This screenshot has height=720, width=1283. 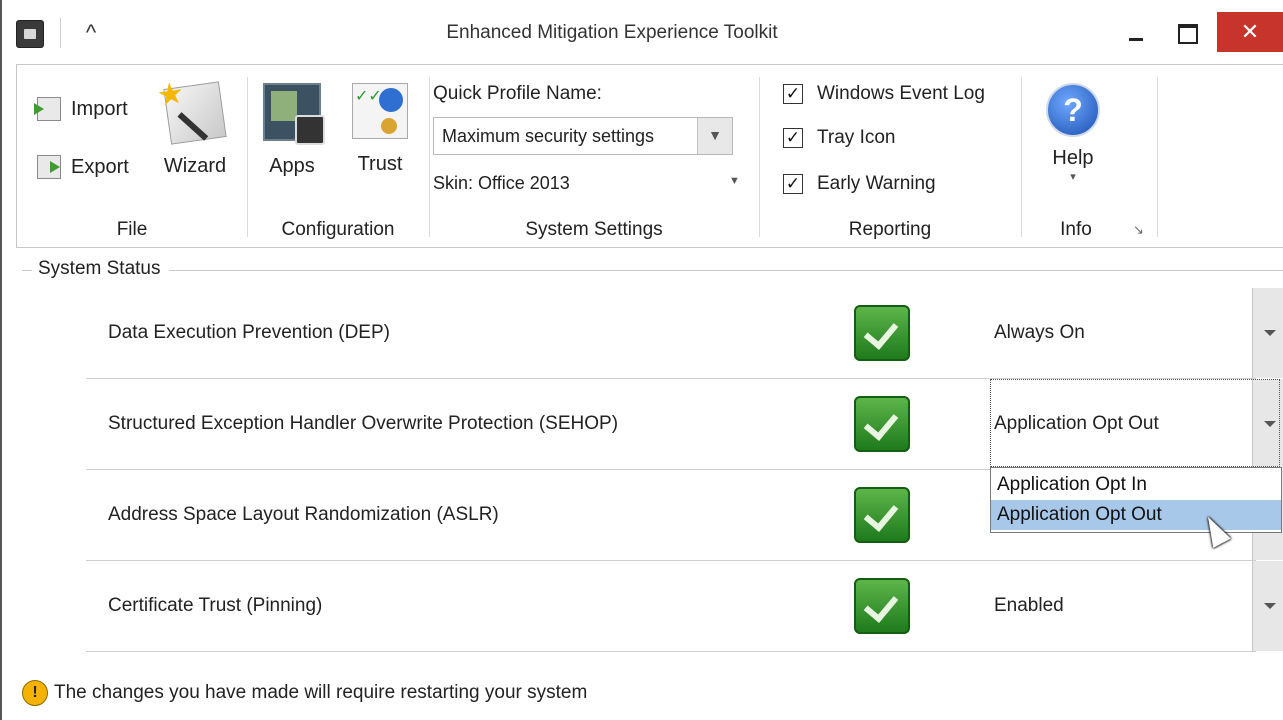 I want to click on import-button: Import, so click(x=81, y=109).